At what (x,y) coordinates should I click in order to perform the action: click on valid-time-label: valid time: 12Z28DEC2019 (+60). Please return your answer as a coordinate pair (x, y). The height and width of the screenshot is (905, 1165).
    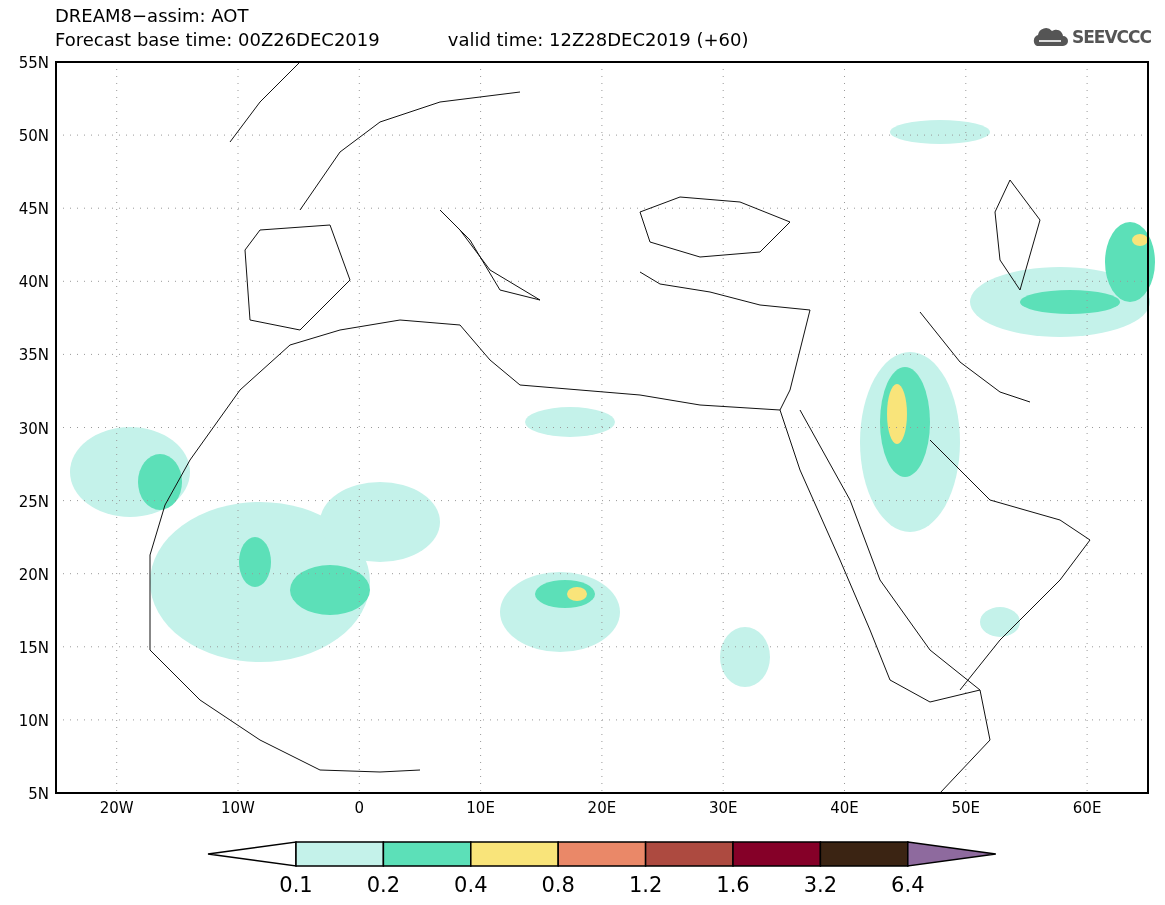
    Looking at the image, I should click on (598, 39).